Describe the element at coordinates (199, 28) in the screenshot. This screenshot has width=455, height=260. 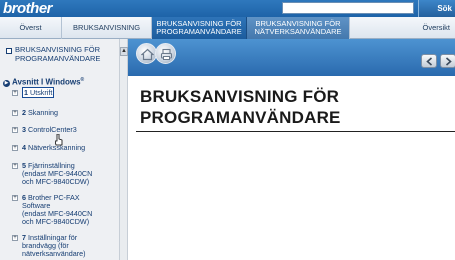
I see `tab-software-guide: BRUKSANVISNING FÖR PROGRAMANVÄNDARE` at that location.